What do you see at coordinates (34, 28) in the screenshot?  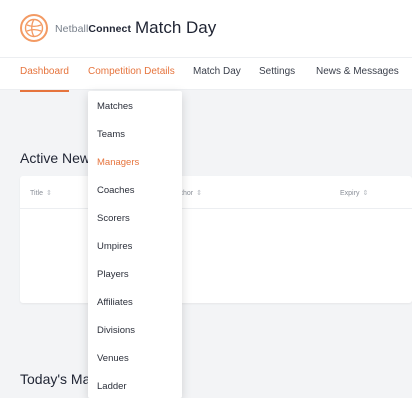 I see `netball-logo-icon` at bounding box center [34, 28].